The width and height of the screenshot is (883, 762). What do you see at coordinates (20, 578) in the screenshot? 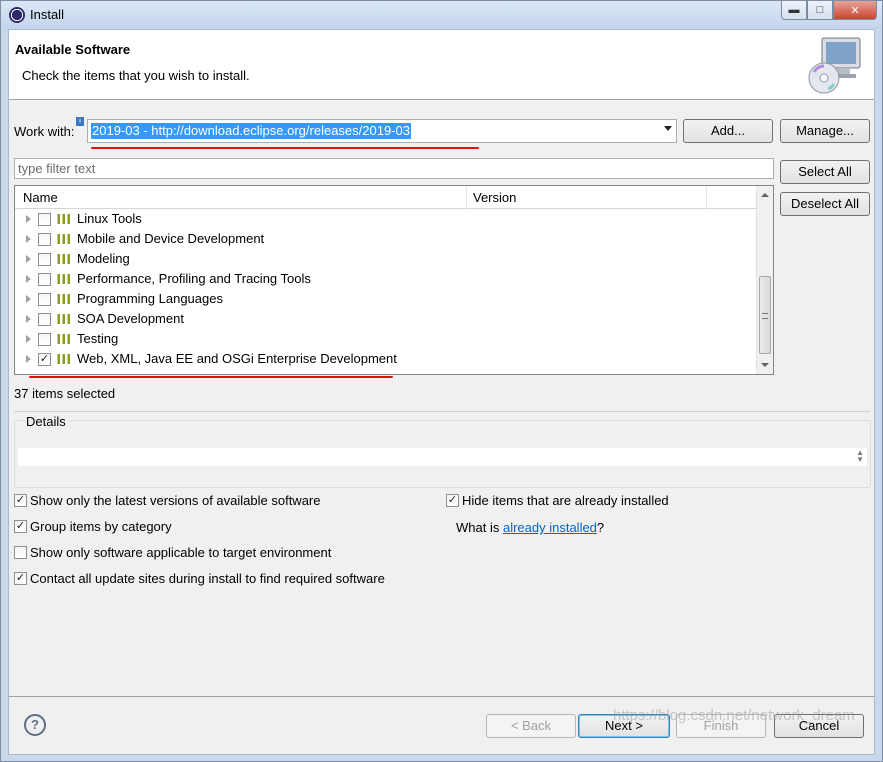
I see `contact-sites-checkbox: ✓` at bounding box center [20, 578].